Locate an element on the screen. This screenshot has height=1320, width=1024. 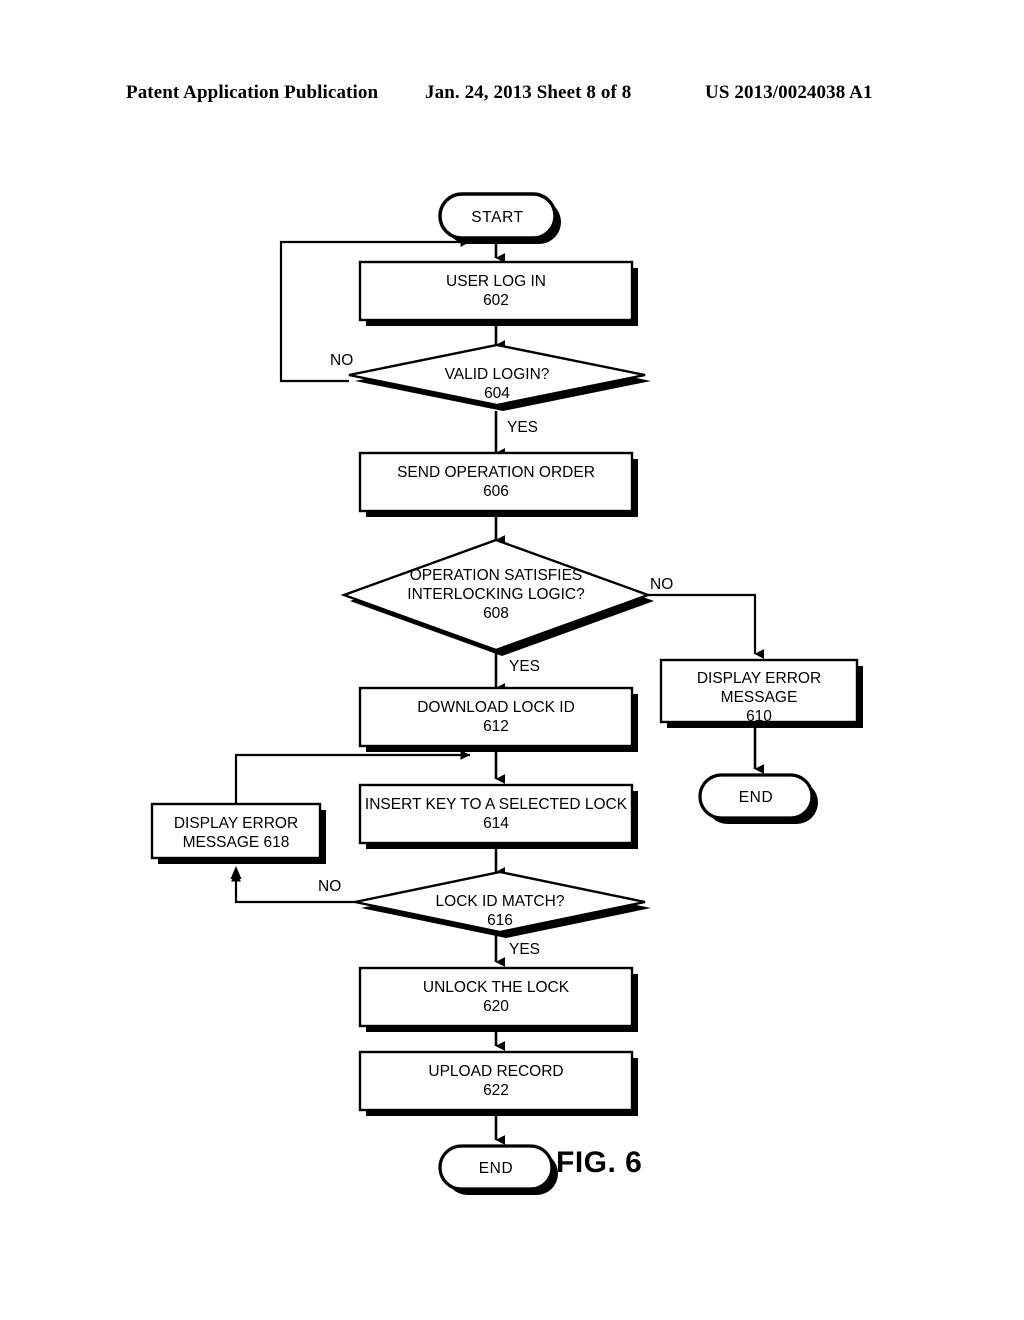
edge-label-604-yes: YES is located at coordinates (523, 427).